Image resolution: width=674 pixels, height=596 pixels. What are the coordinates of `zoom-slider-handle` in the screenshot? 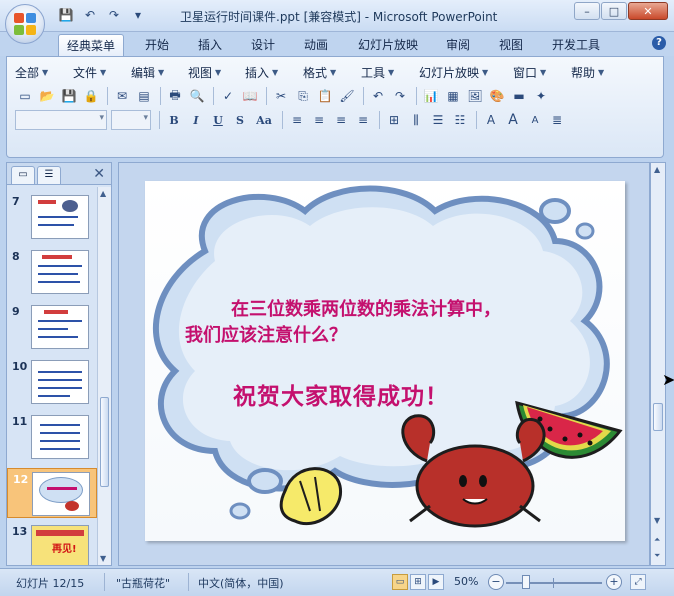 It's located at (526, 582).